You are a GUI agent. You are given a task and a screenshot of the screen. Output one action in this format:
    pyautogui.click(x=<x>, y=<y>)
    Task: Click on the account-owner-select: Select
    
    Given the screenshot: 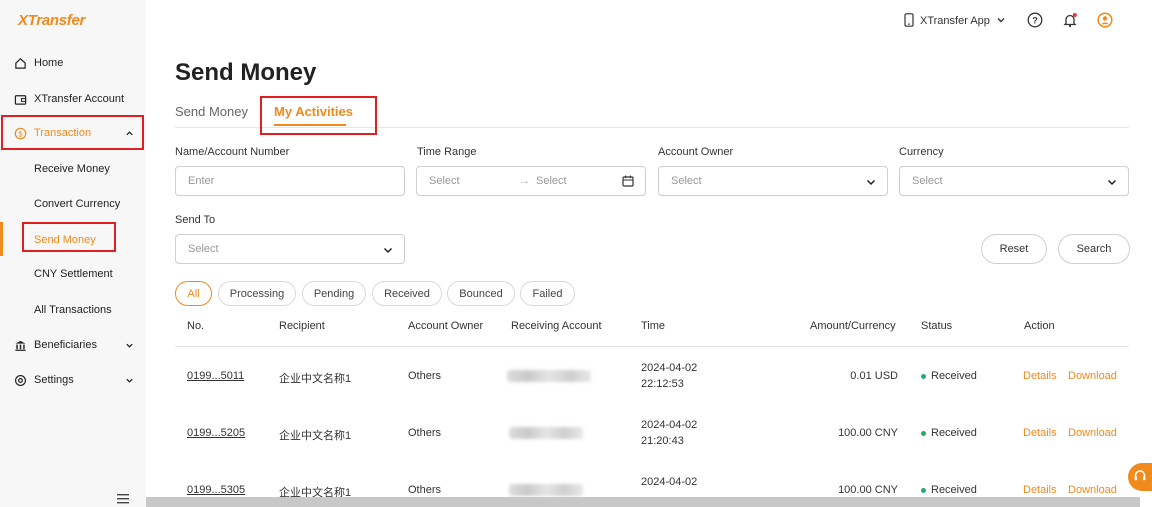 What is the action you would take?
    pyautogui.click(x=773, y=181)
    